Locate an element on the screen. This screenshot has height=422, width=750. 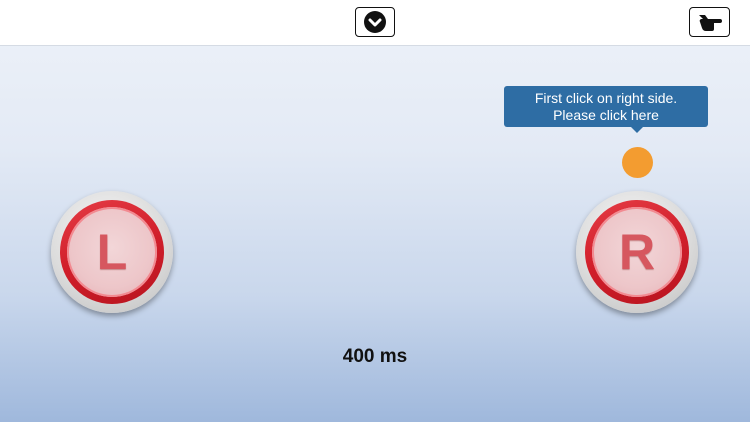
right-button: R is located at coordinates (637, 252).